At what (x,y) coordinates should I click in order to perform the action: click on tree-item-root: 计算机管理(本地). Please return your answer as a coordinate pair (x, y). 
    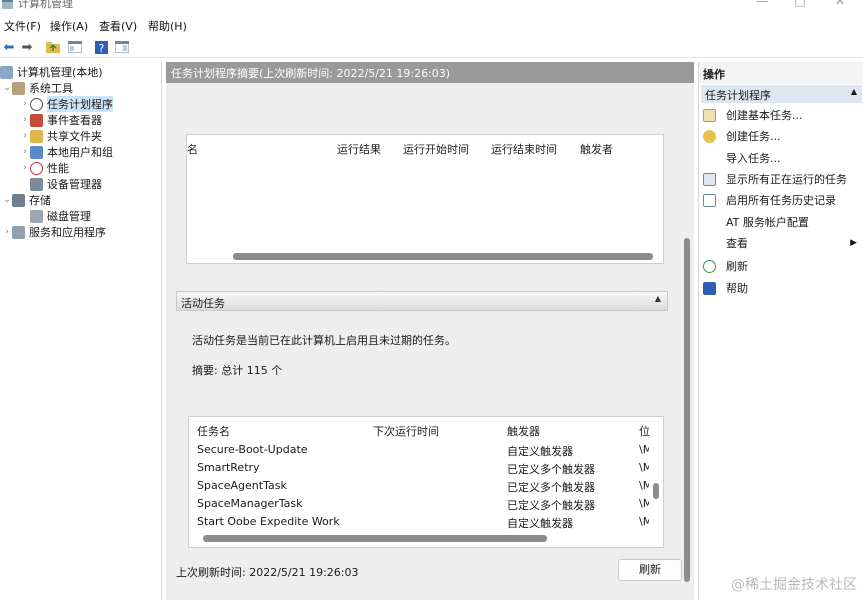
    Looking at the image, I should click on (51, 72).